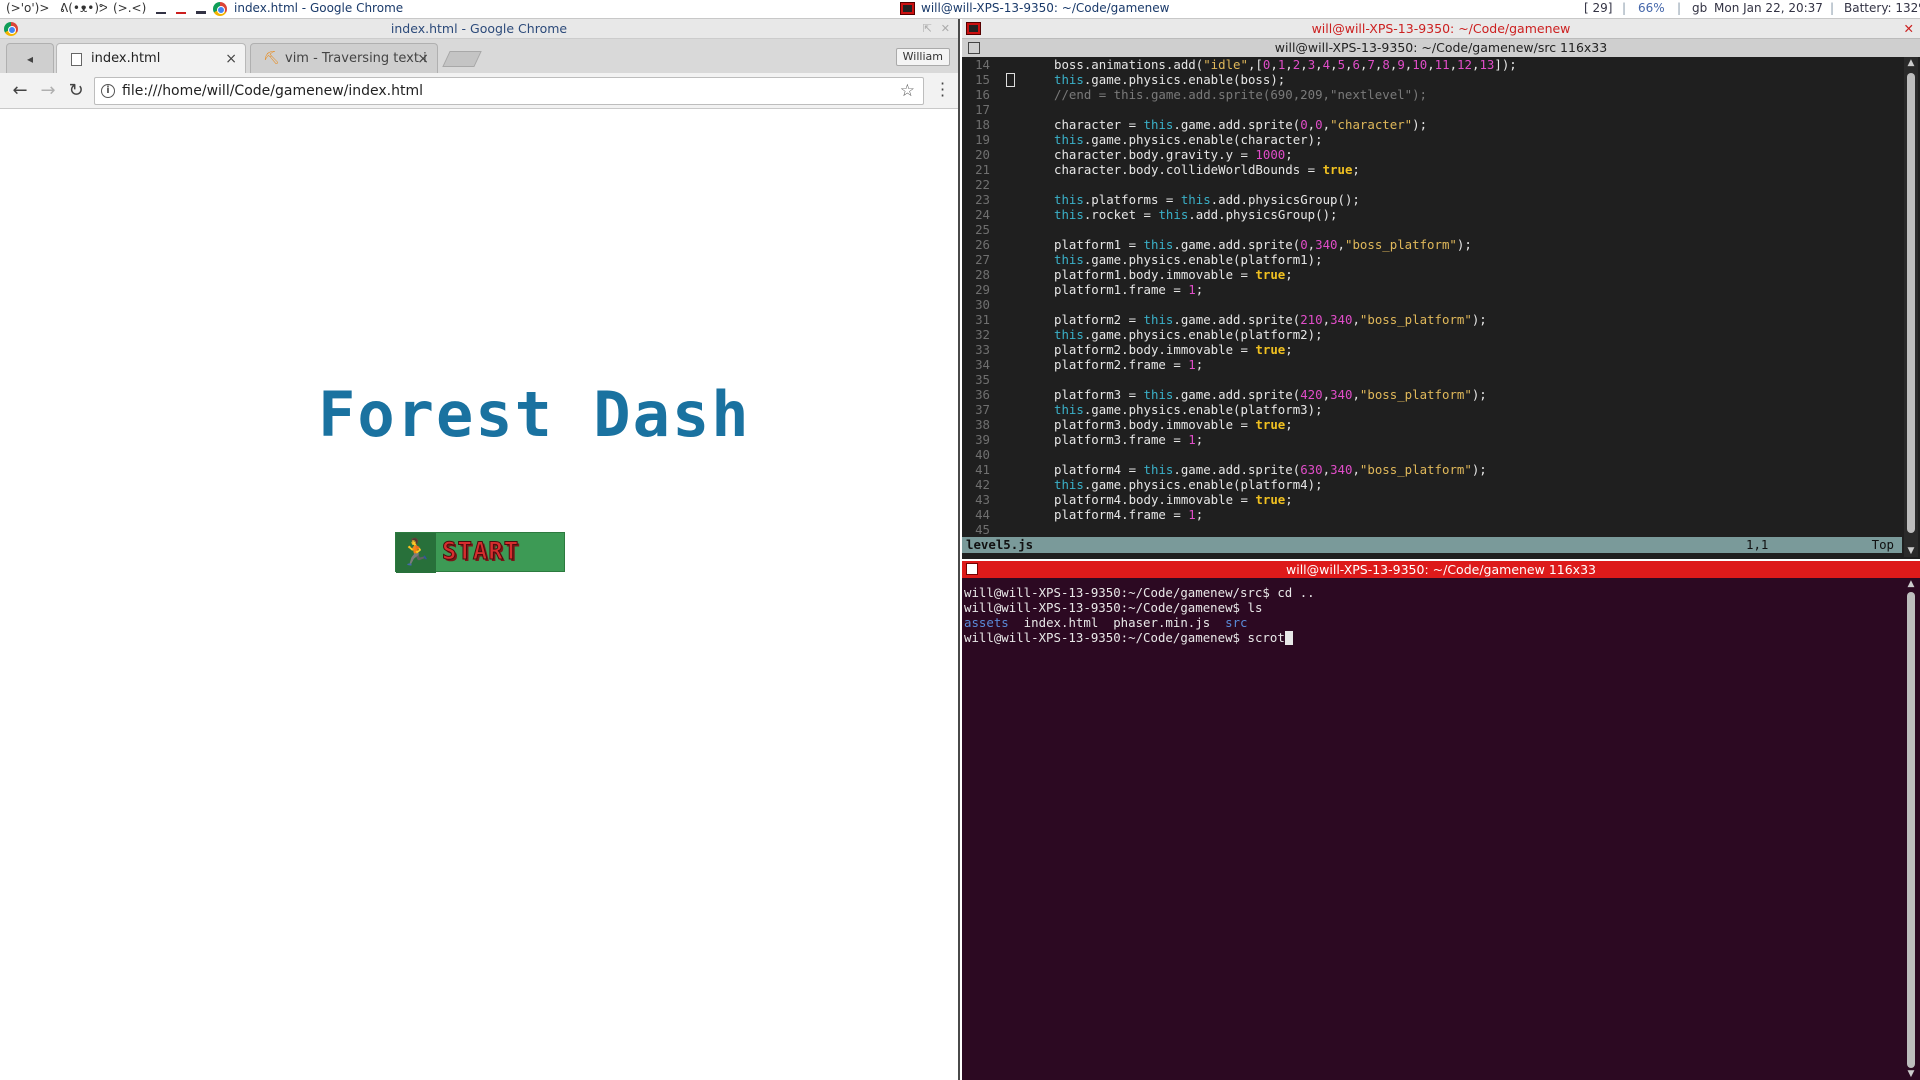 This screenshot has width=1920, height=1080. Describe the element at coordinates (76, 91) in the screenshot. I see `reload-icon: ↻` at that location.